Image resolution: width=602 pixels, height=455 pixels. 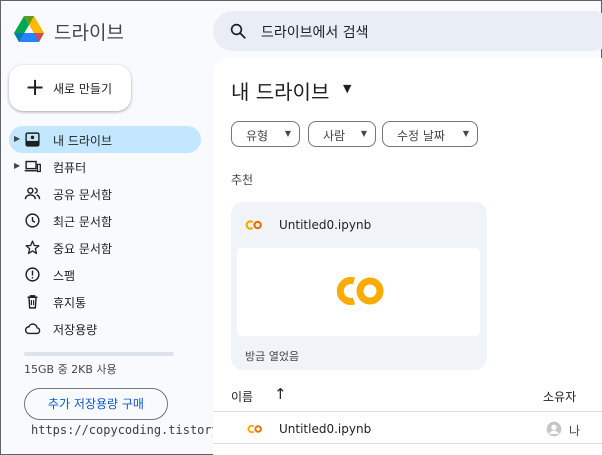 What do you see at coordinates (421, 136) in the screenshot?
I see `filter-label: 수정 날짜` at bounding box center [421, 136].